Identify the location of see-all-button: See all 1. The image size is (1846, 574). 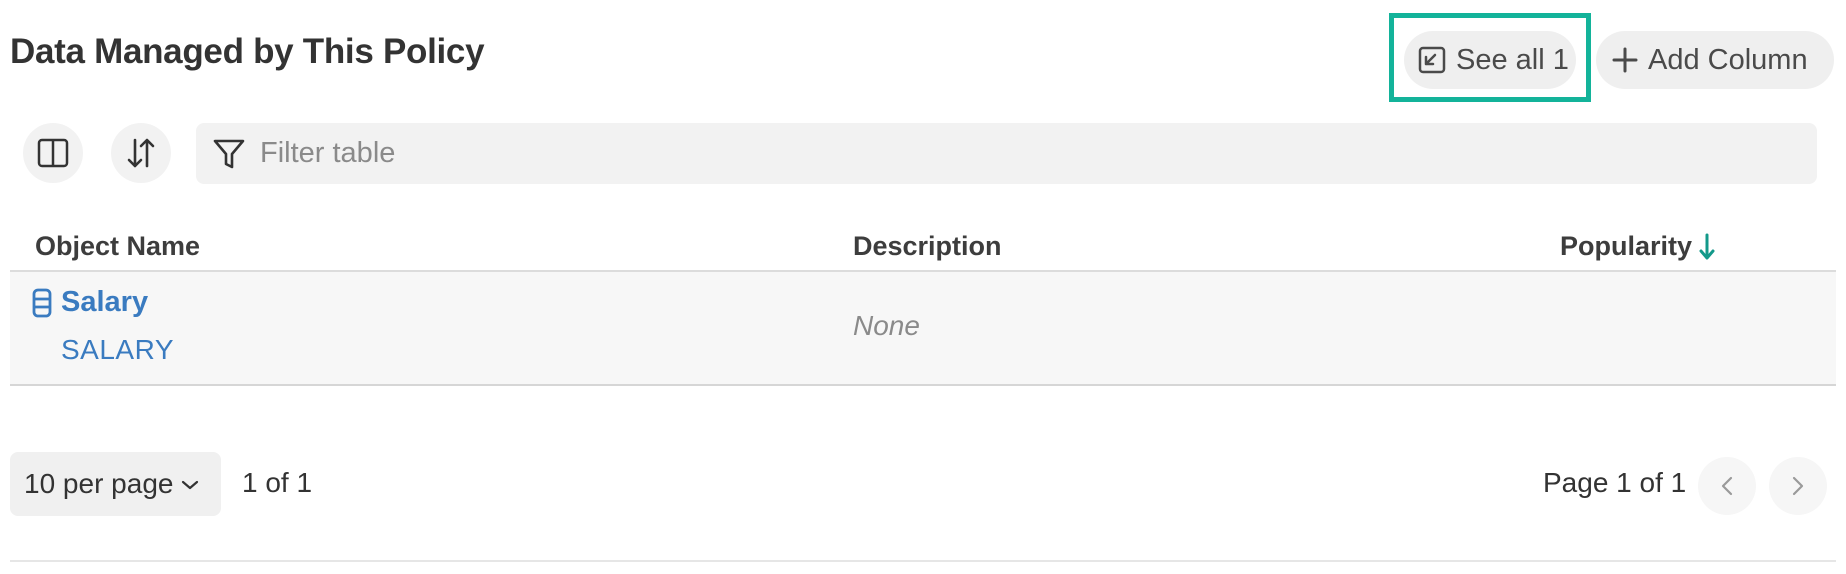
(1490, 60).